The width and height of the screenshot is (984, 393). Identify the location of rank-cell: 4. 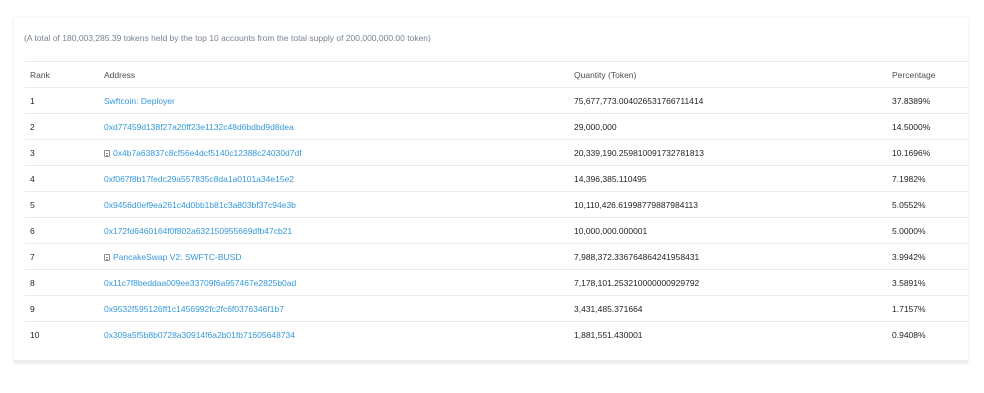
(62, 178).